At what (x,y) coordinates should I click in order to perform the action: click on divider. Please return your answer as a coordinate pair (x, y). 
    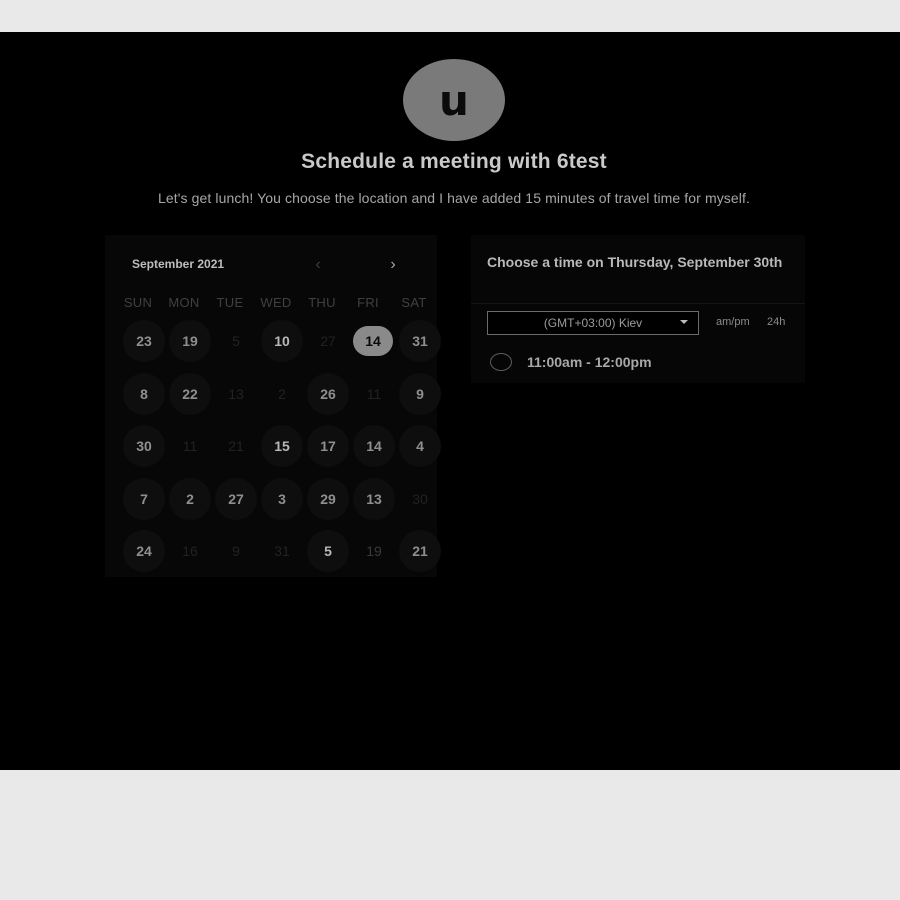
    Looking at the image, I should click on (638, 303).